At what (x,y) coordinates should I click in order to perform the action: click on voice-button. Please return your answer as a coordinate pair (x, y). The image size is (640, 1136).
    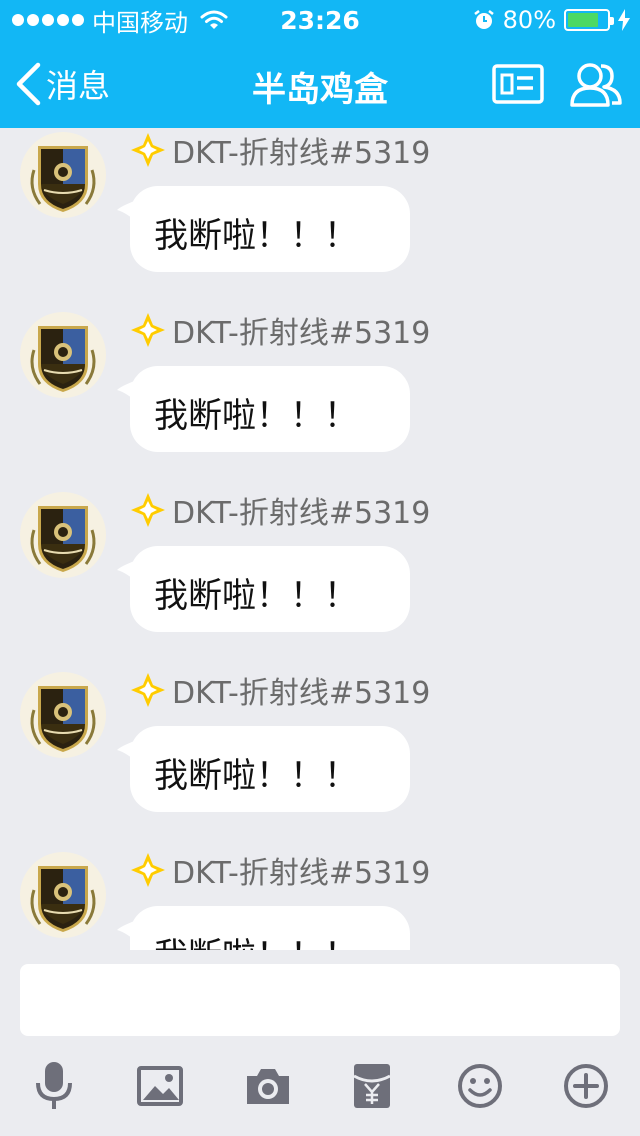
    Looking at the image, I should click on (54, 1086).